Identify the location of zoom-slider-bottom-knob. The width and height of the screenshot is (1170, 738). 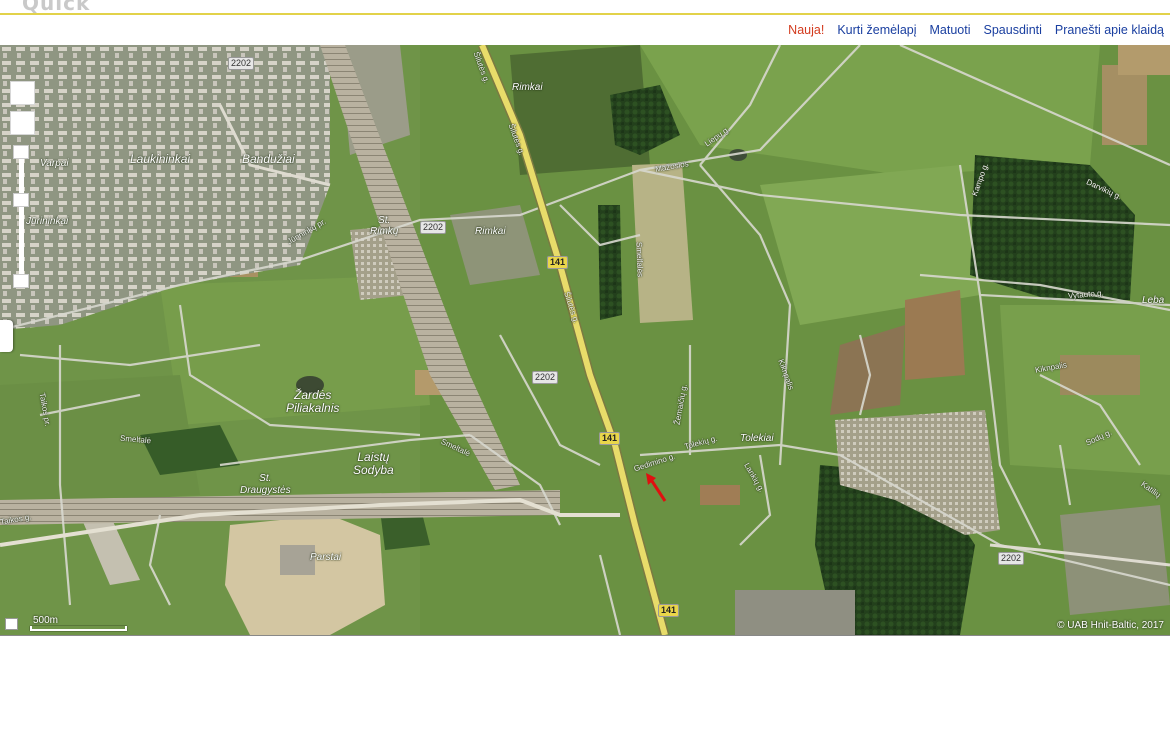
(21, 281).